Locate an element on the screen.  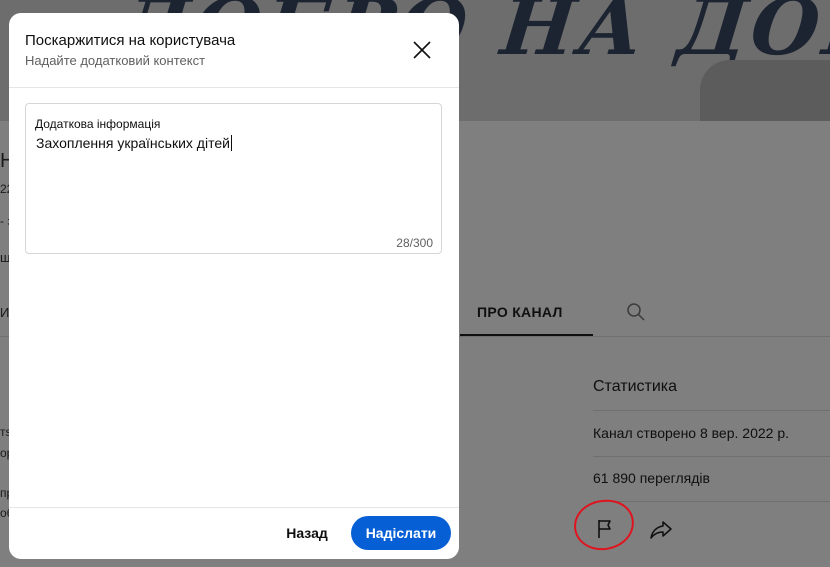
dialog-header-divider is located at coordinates (234, 87).